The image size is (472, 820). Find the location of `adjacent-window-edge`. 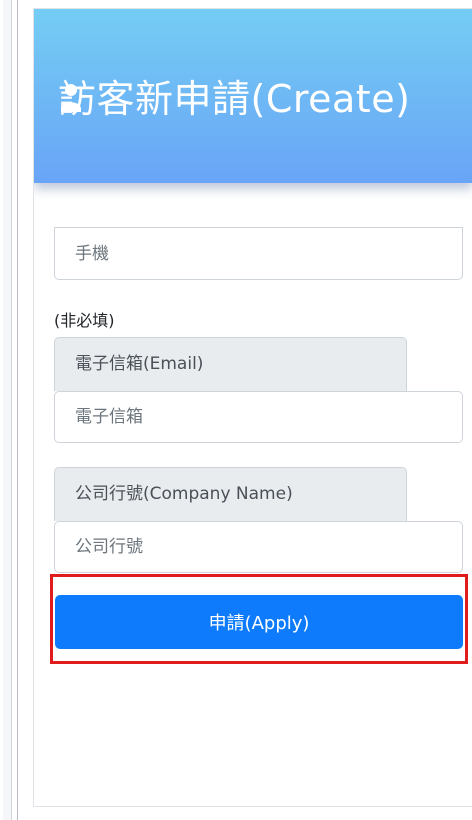

adjacent-window-edge is located at coordinates (9, 410).